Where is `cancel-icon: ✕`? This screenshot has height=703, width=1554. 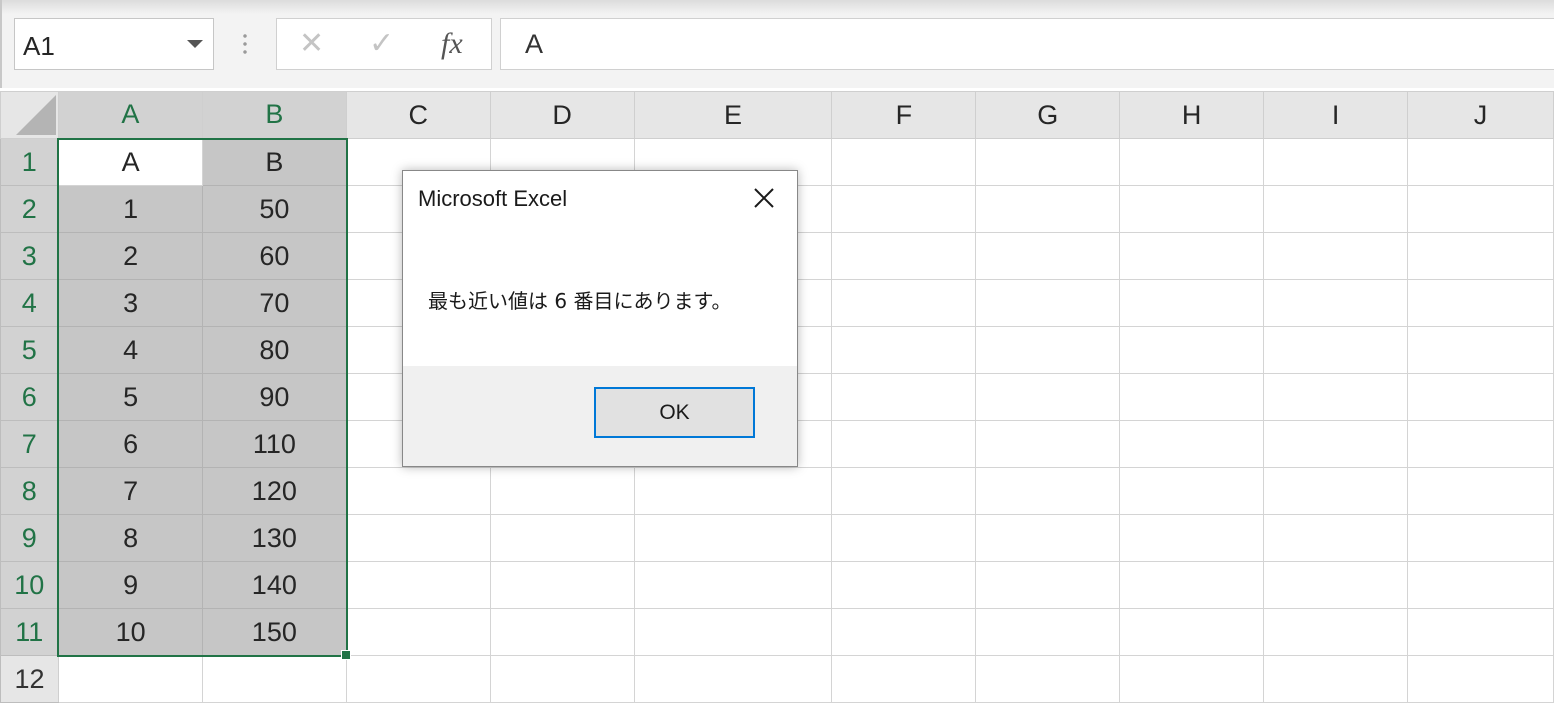 cancel-icon: ✕ is located at coordinates (311, 44).